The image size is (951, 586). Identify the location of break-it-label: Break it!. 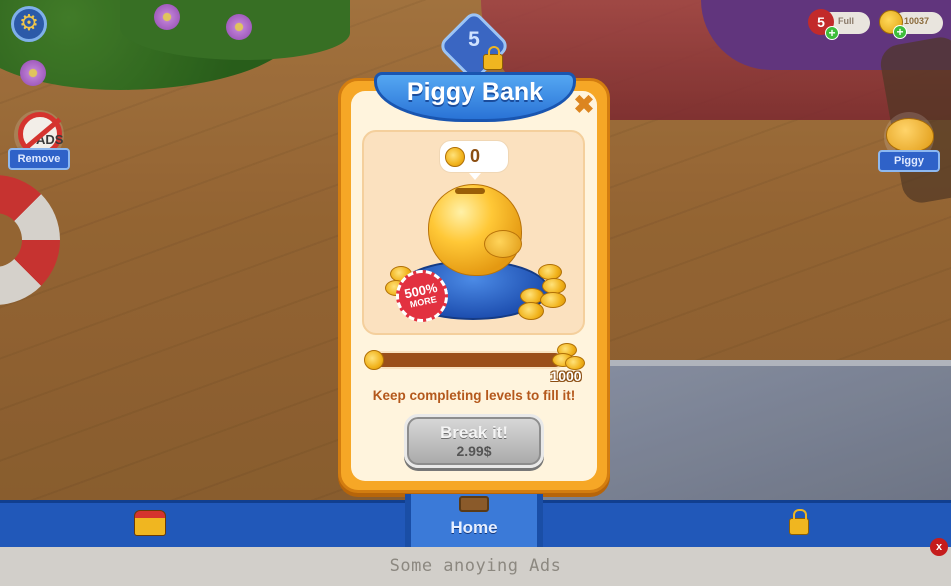
(474, 432).